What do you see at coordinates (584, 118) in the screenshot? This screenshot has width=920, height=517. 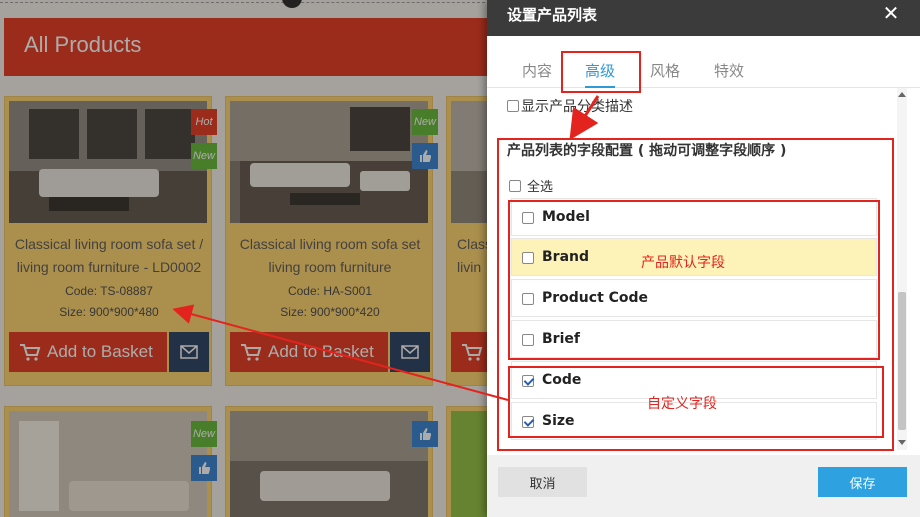 I see `arrow-to-field-config` at bounding box center [584, 118].